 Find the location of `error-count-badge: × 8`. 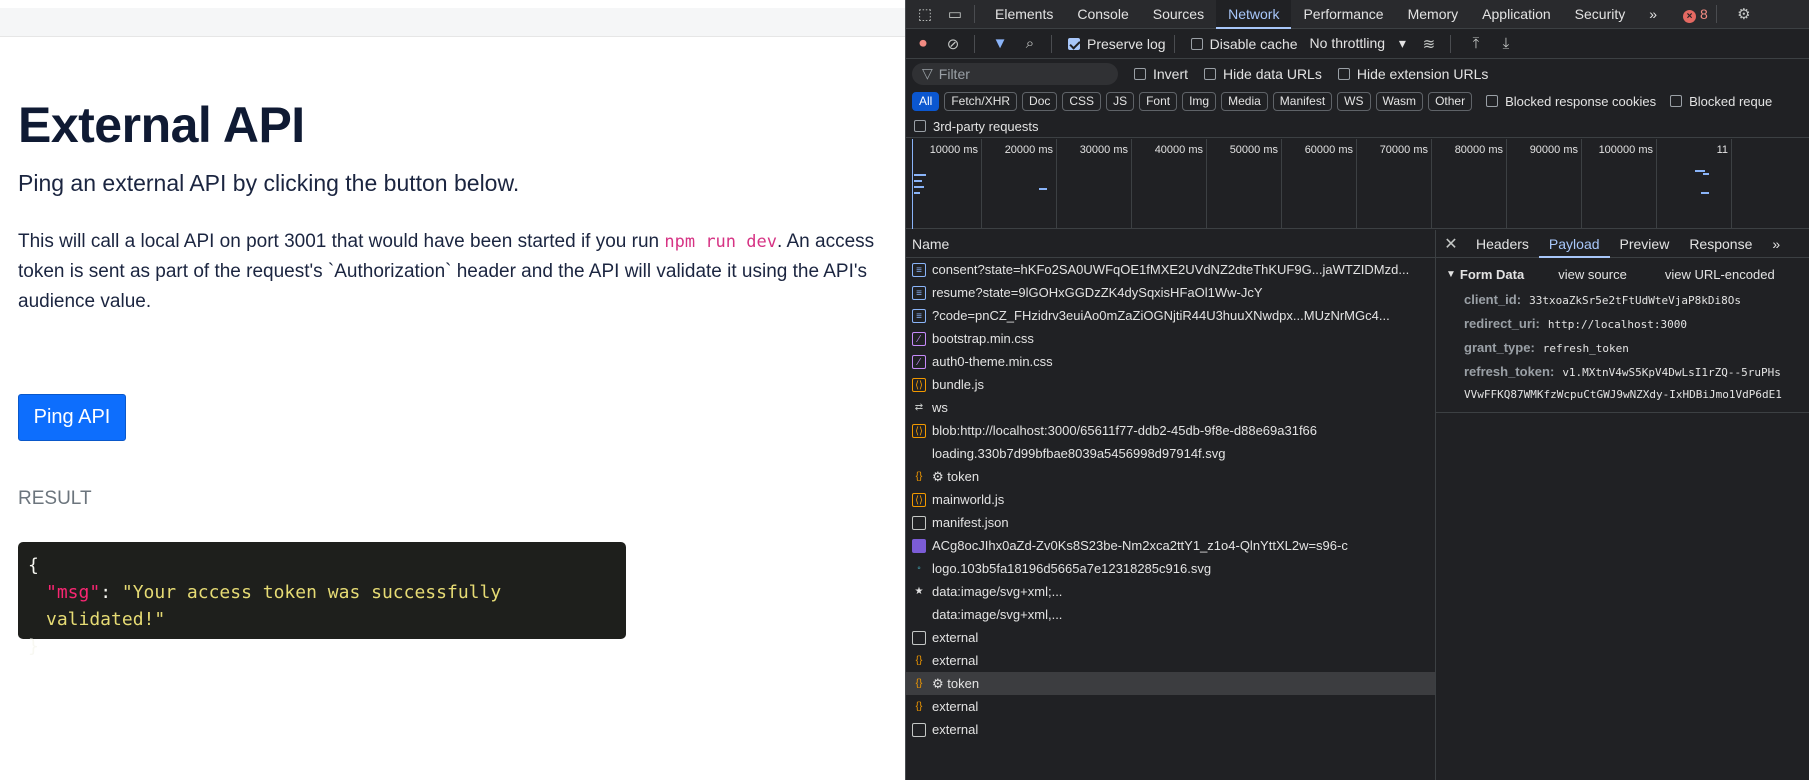

error-count-badge: × 8 is located at coordinates (1695, 14).